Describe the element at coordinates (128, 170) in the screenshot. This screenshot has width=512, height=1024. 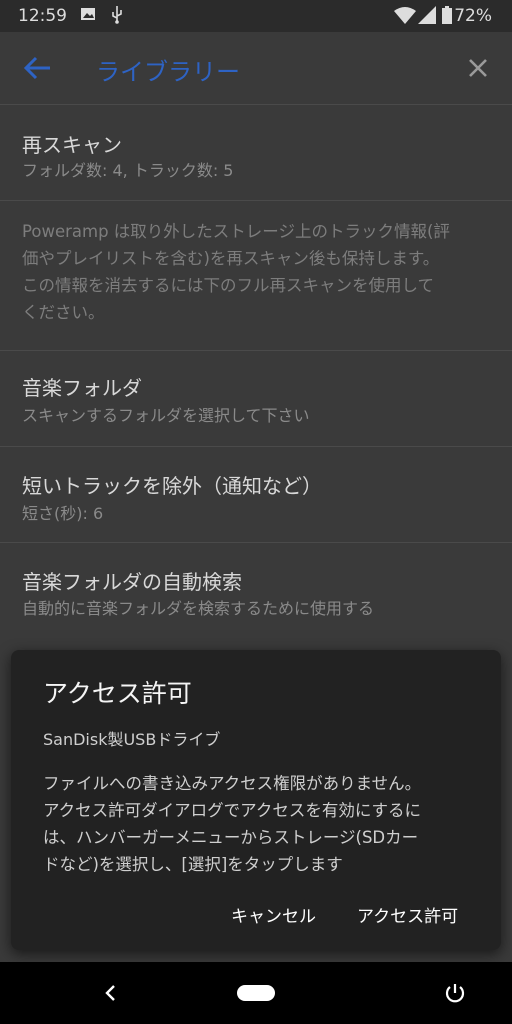
I see `setting-summary: フォルダ数: 4, トラック数: 5` at that location.